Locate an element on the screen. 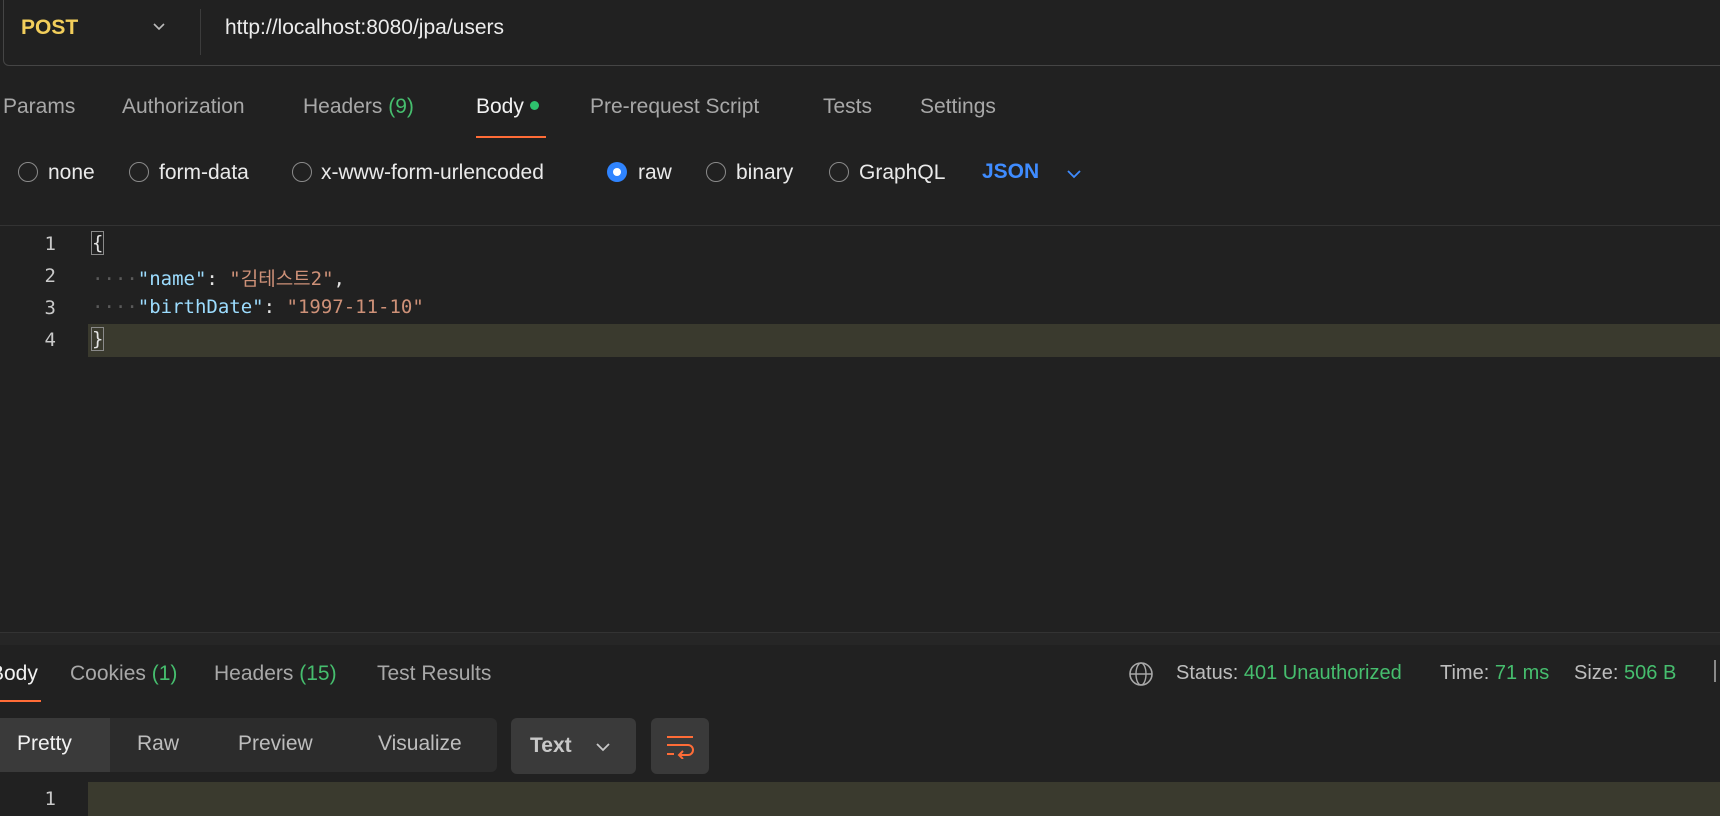 The width and height of the screenshot is (1720, 816). size-label: Size: is located at coordinates (1596, 673).